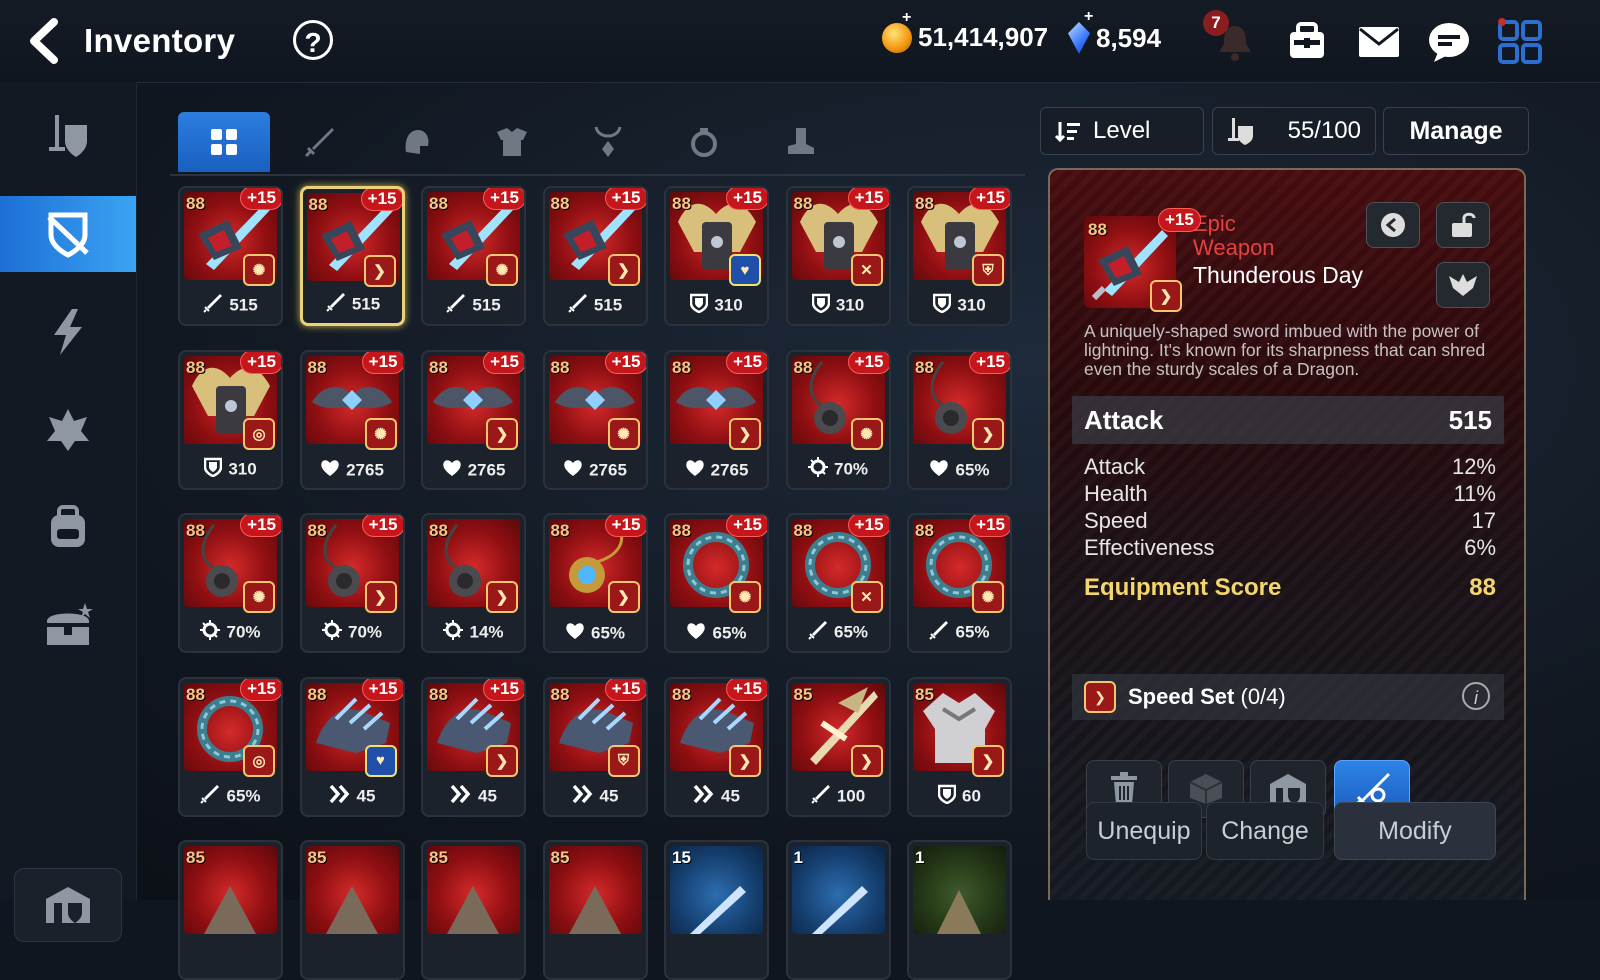 Image resolution: width=1600 pixels, height=980 pixels. I want to click on item-main-stat-value: 70%, so click(243, 632).